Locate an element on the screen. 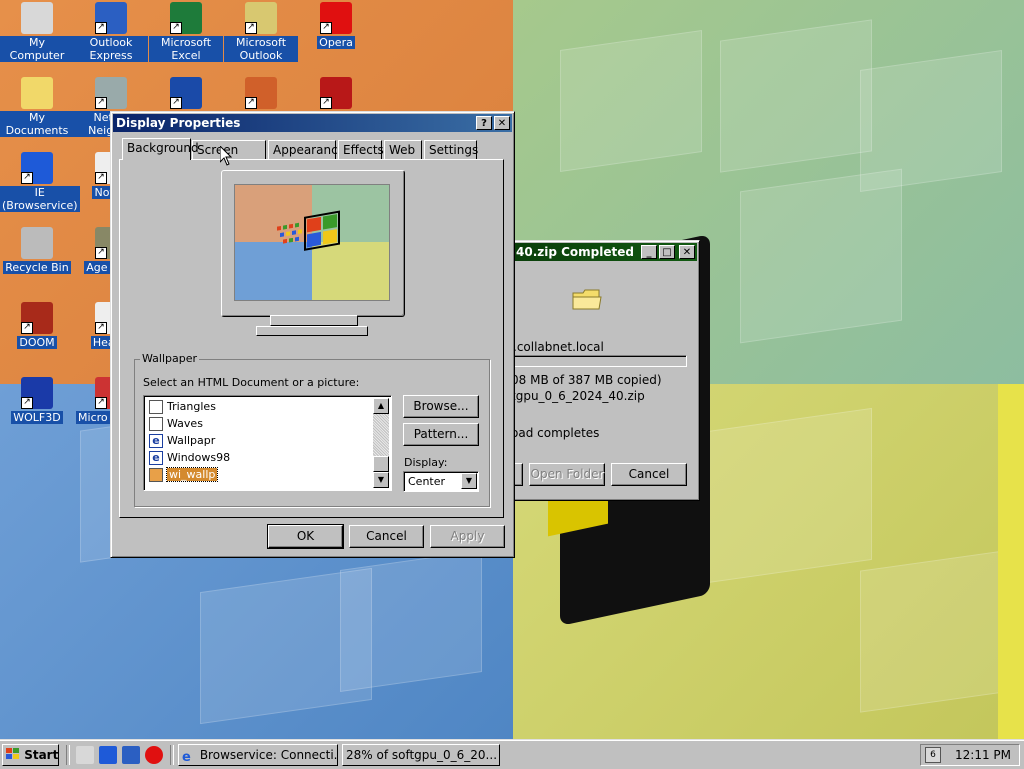 This screenshot has height=769, width=1024. list-item: e Windows98 is located at coordinates (260, 457).